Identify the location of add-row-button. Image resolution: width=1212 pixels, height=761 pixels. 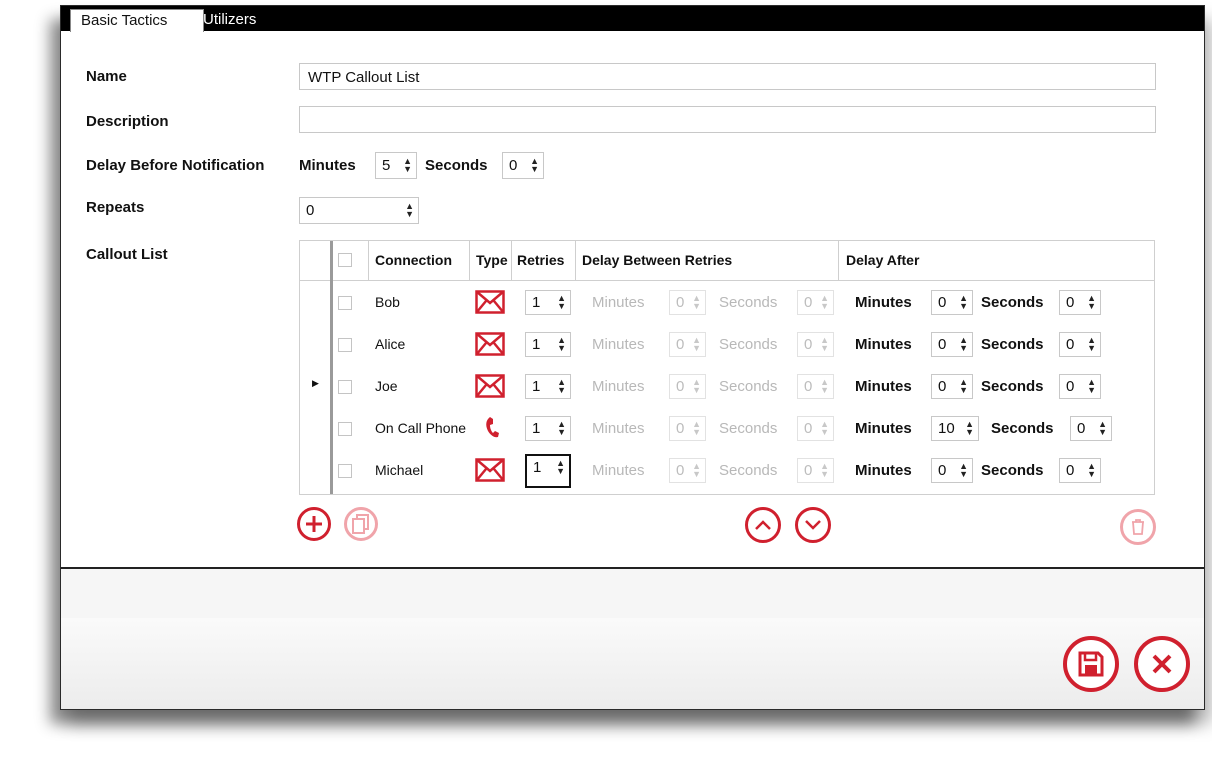
(314, 524).